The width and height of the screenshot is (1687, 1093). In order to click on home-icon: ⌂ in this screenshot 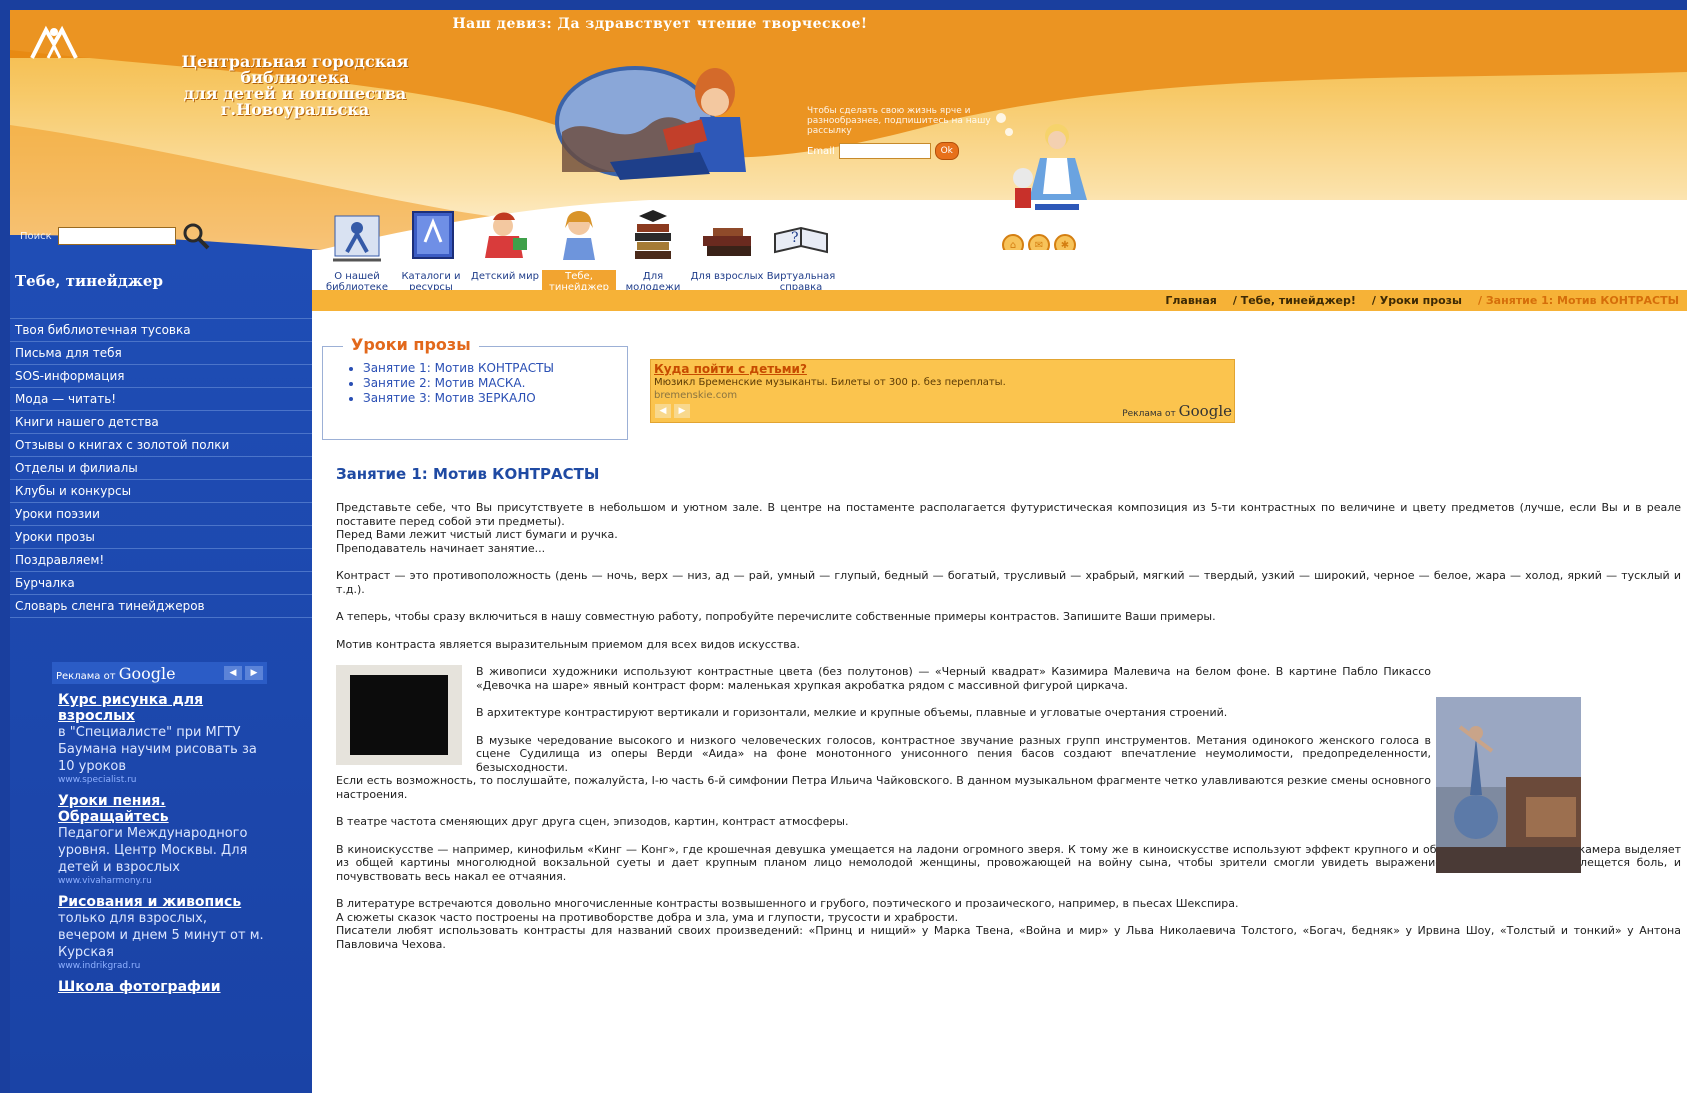, I will do `click(1013, 242)`.